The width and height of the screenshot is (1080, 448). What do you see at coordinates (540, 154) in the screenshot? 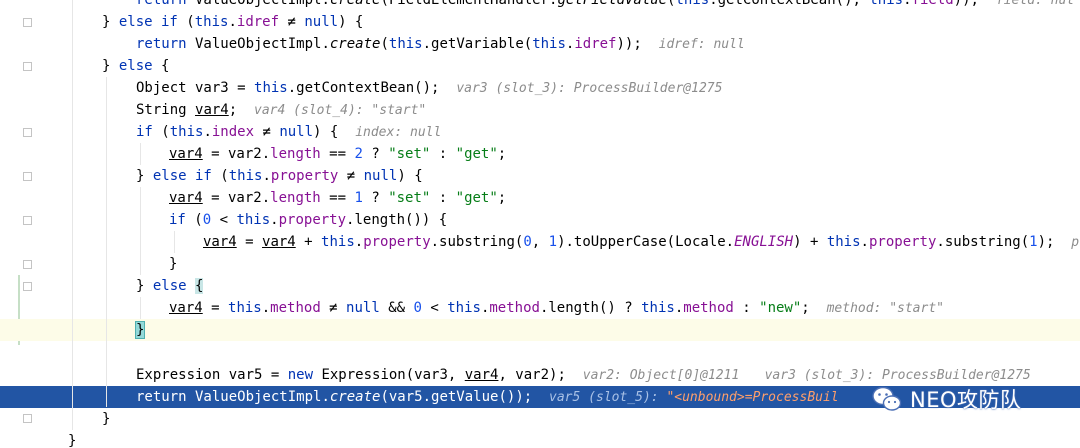
I see `code-line: var4 = var2.length == 2 ? "set" : "get";` at bounding box center [540, 154].